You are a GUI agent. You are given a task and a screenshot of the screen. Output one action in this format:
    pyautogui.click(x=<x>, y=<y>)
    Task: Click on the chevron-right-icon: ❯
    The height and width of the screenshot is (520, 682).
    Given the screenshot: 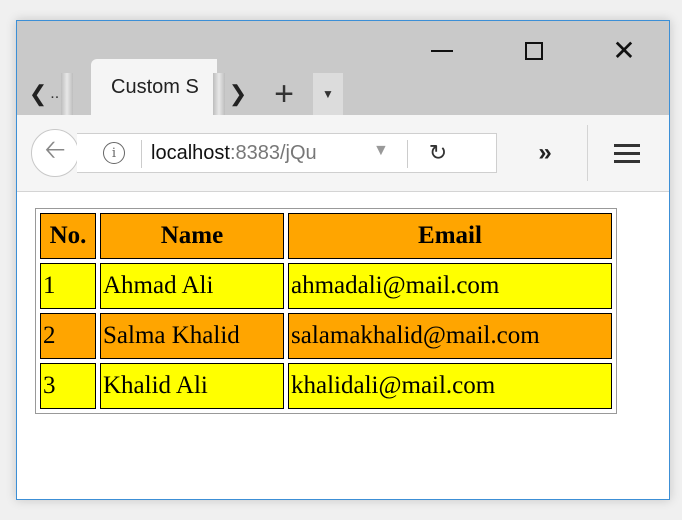 What is the action you would take?
    pyautogui.click(x=238, y=93)
    